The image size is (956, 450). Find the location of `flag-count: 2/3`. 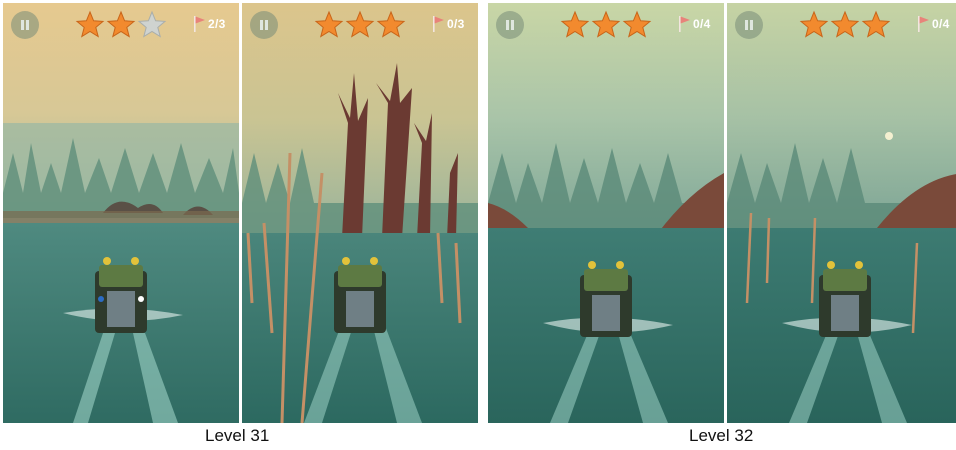

flag-count: 2/3 is located at coordinates (217, 24).